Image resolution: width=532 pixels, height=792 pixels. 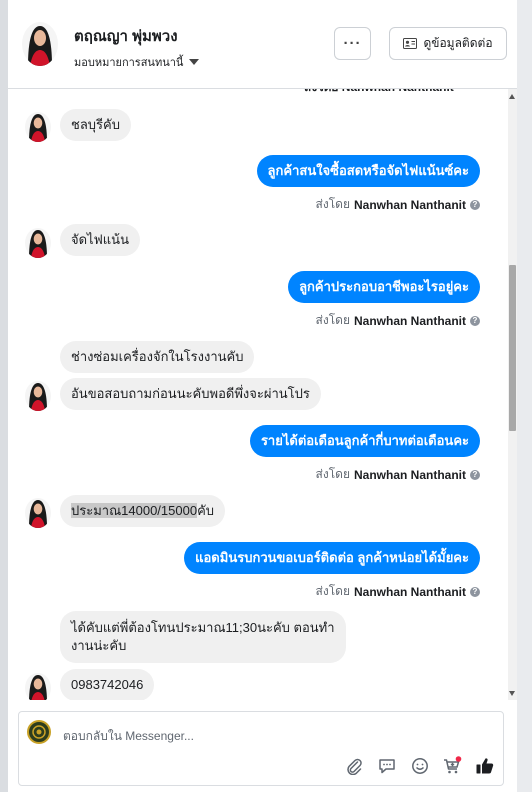 I want to click on caret-down-icon, so click(x=194, y=62).